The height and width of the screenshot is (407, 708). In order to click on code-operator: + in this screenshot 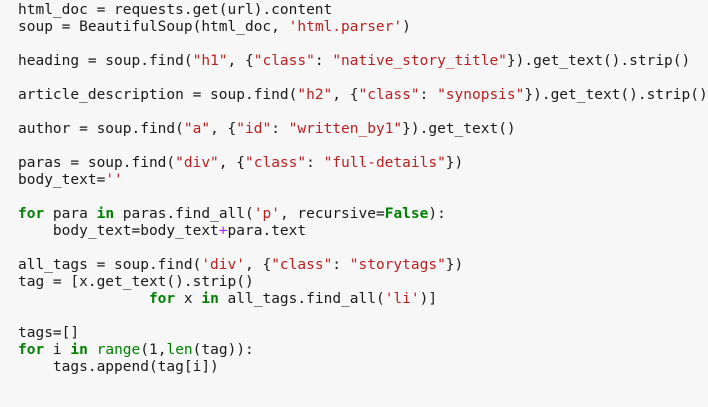, I will do `click(223, 231)`.